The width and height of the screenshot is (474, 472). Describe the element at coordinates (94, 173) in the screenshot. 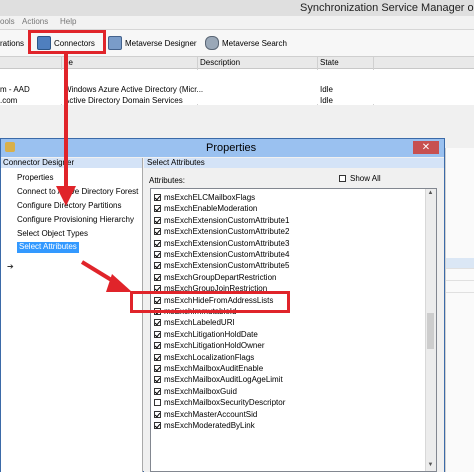

I see `annotation-arrows` at that location.